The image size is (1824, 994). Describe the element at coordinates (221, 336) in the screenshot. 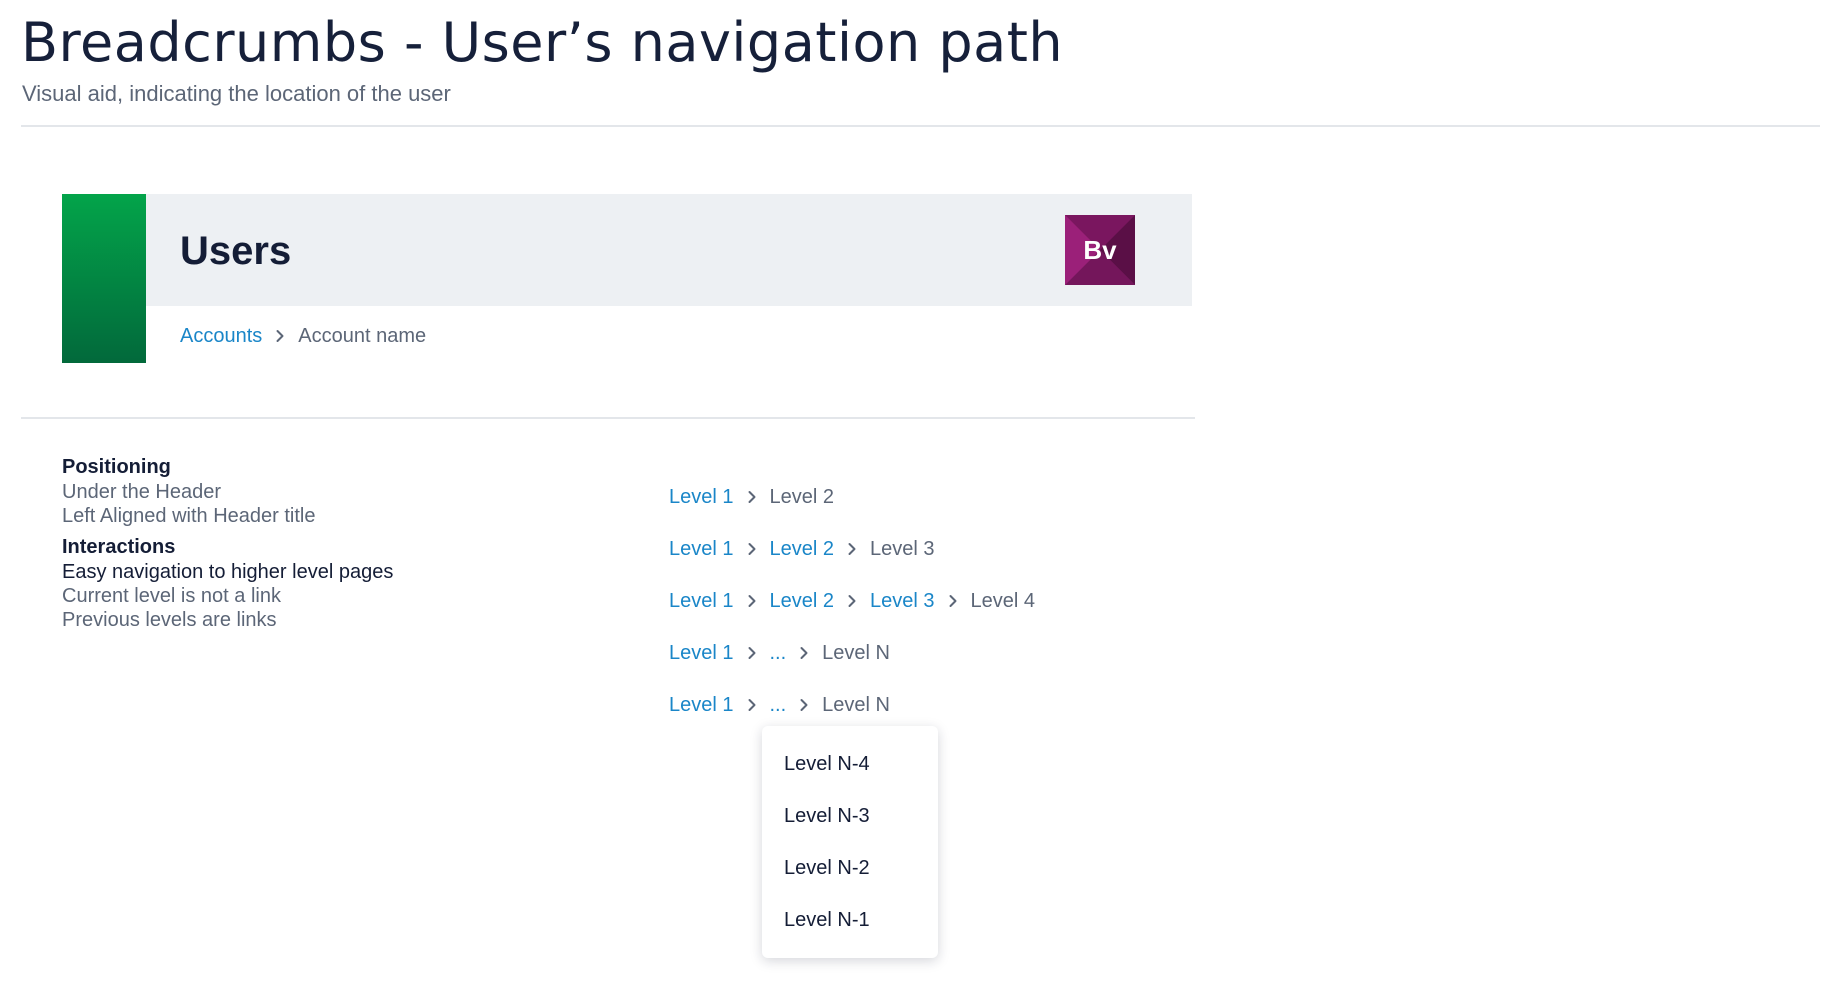

I see `breadcrumb-link: Accounts` at that location.